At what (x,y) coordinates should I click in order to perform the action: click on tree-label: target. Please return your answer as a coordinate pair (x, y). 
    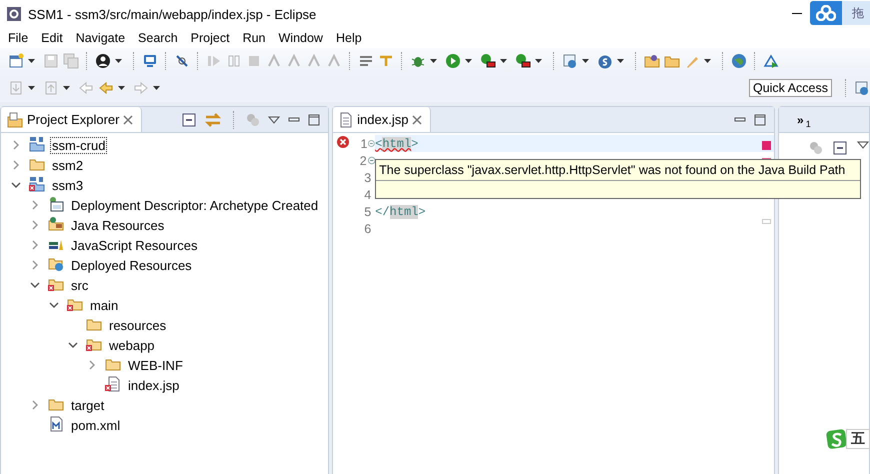
    Looking at the image, I should click on (88, 405).